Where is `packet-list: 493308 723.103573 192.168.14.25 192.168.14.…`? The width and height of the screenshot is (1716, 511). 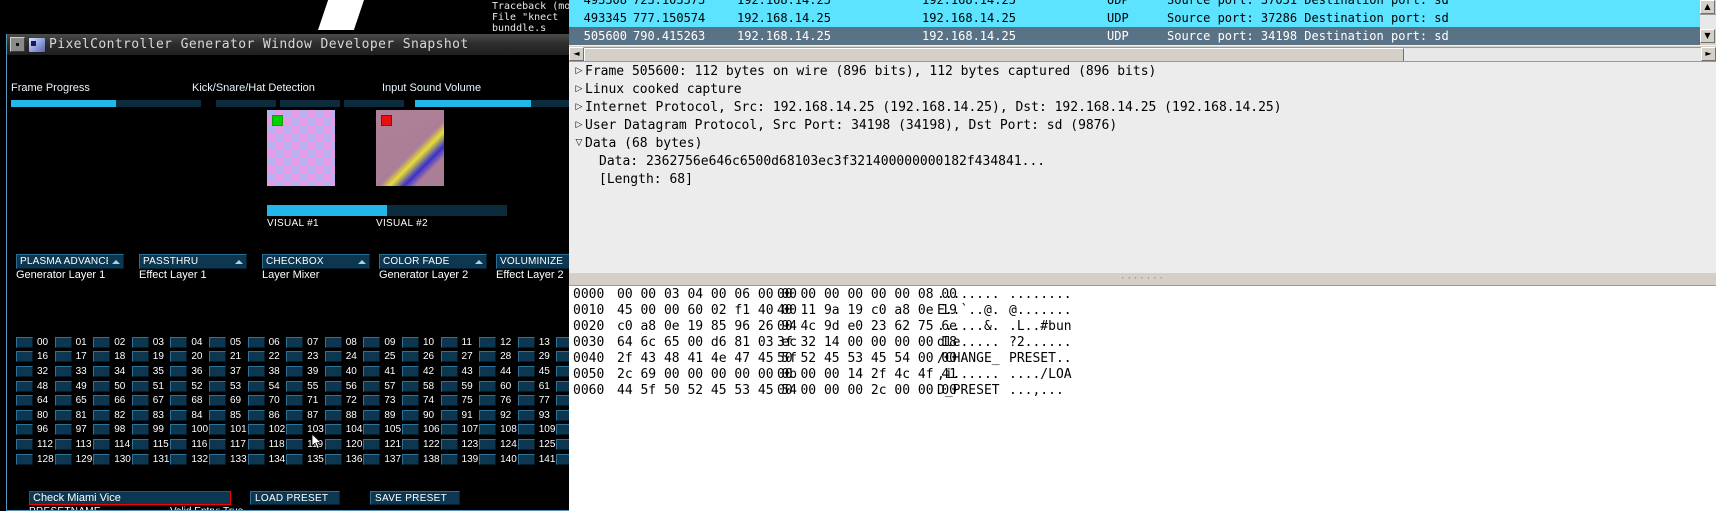 packet-list: 493308 723.103573 192.168.14.25 192.168.14.… is located at coordinates (1142, 22).